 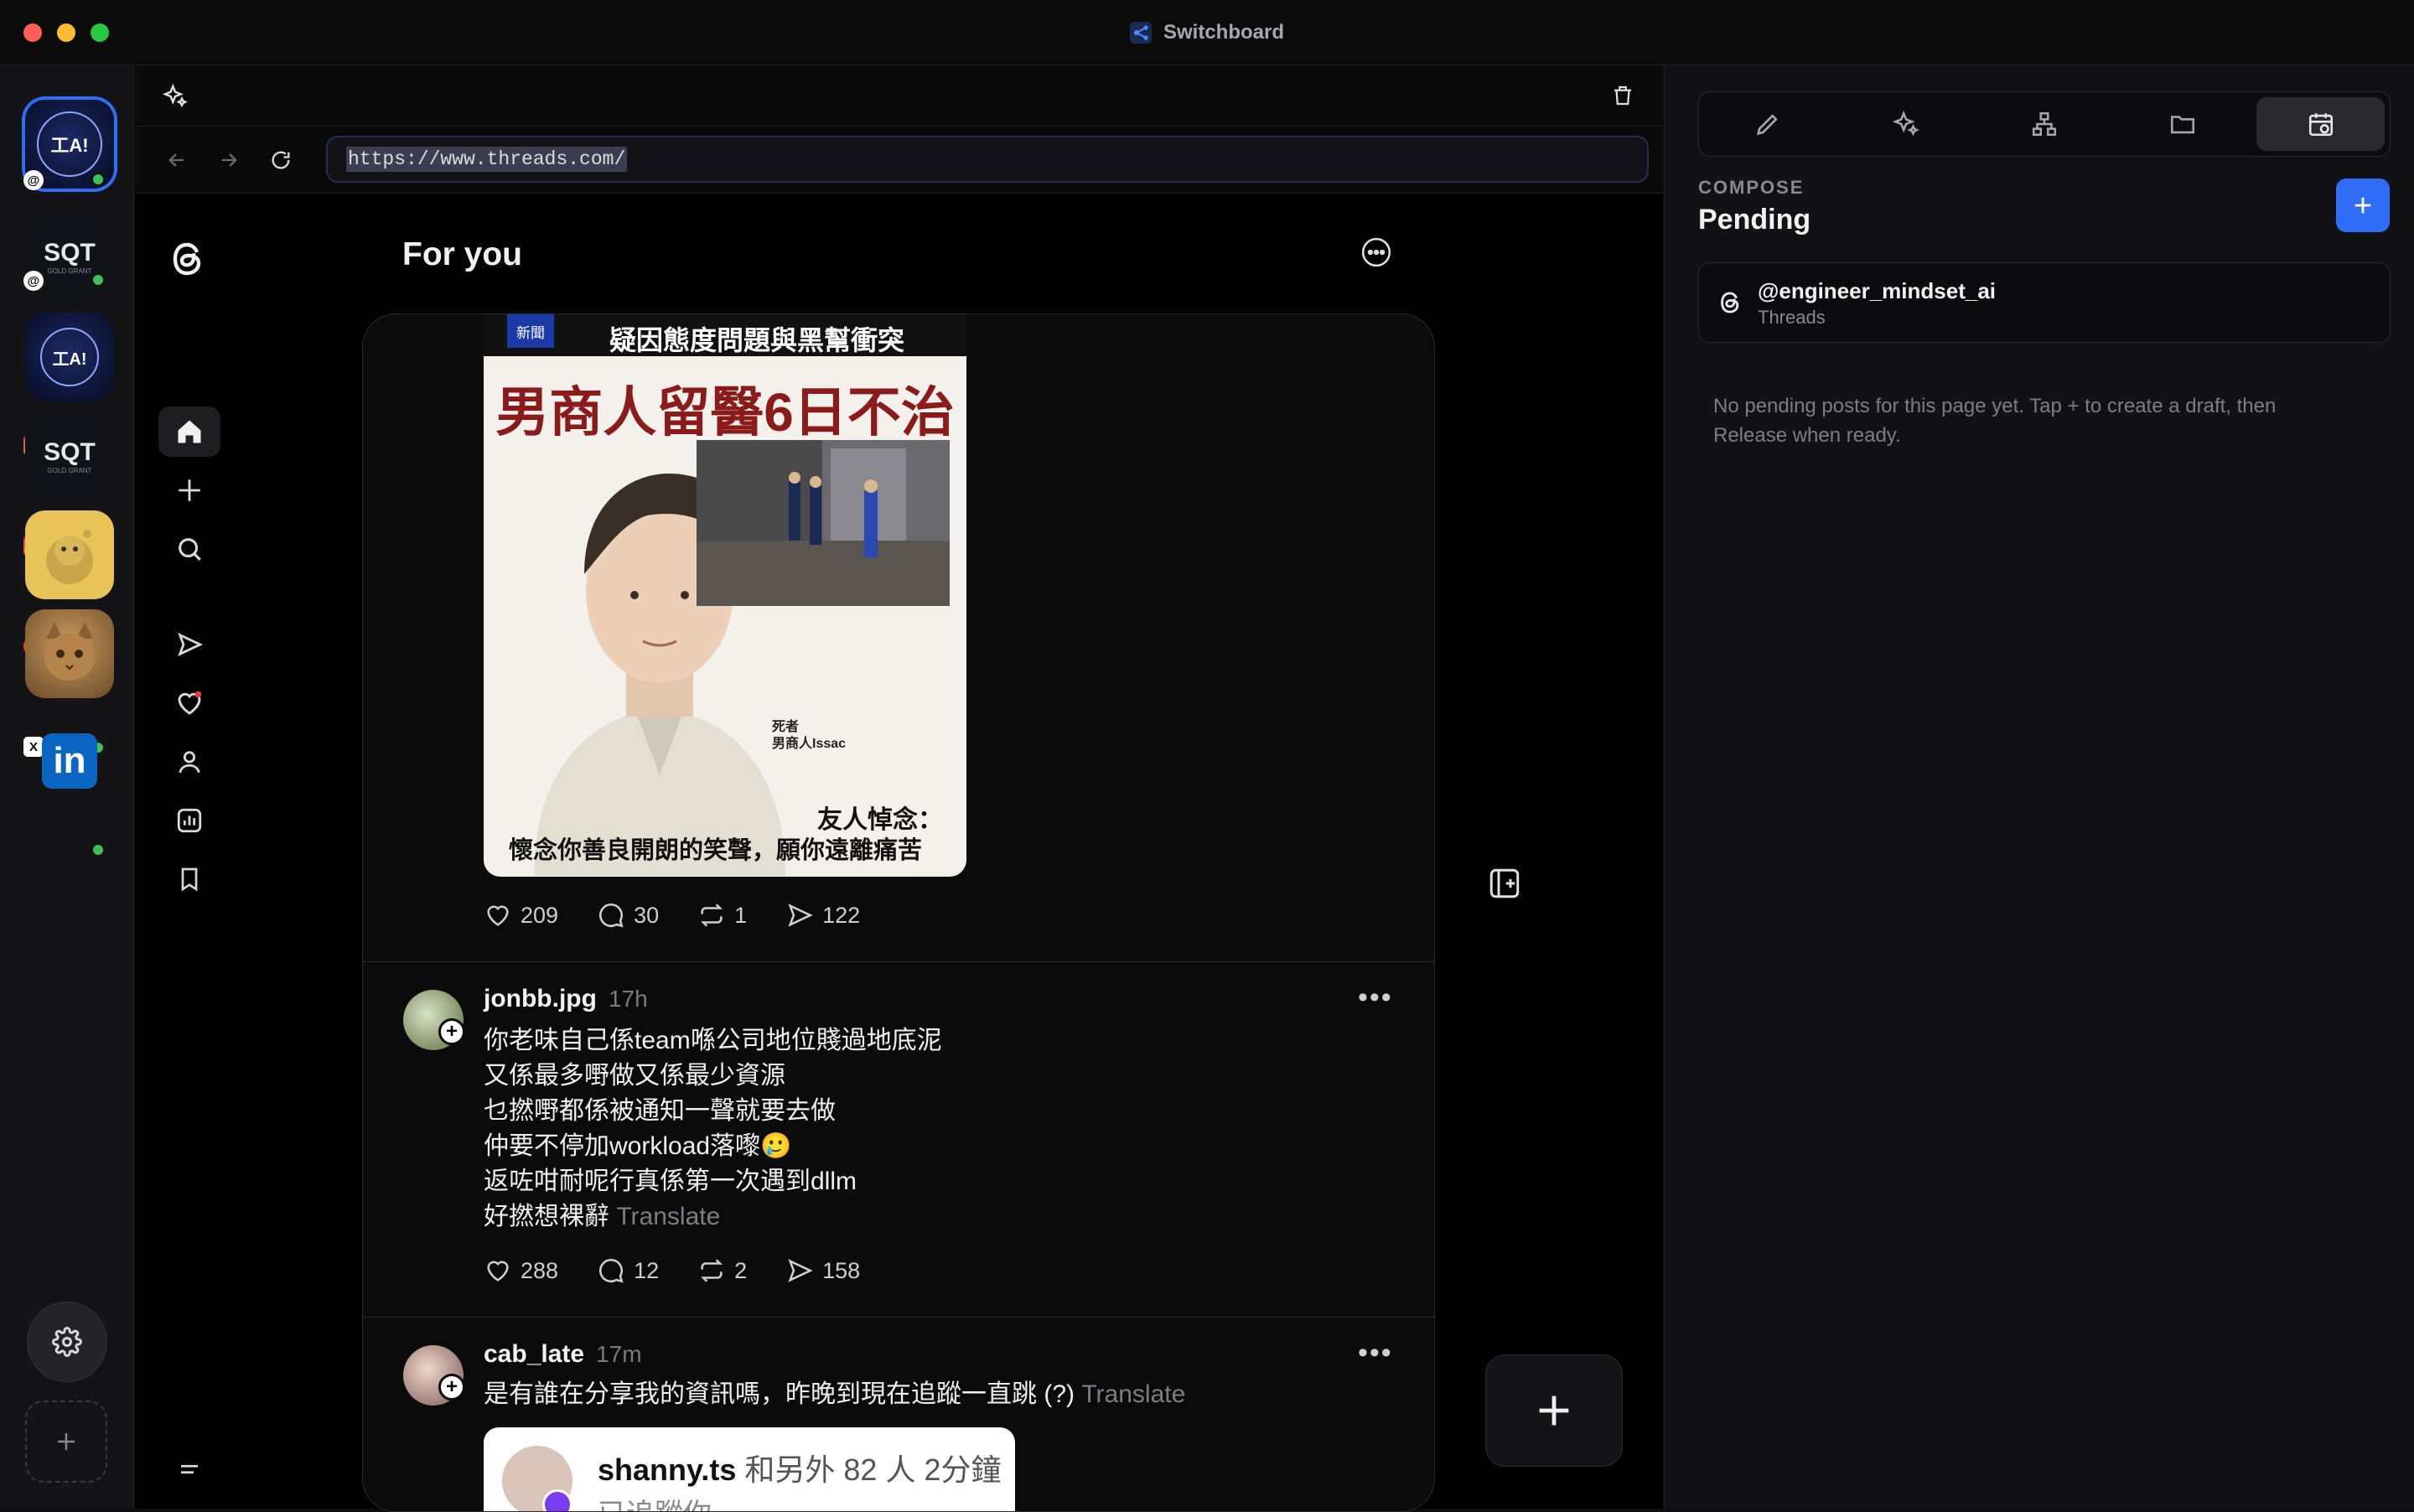 I want to click on share-button: 122, so click(x=823, y=915).